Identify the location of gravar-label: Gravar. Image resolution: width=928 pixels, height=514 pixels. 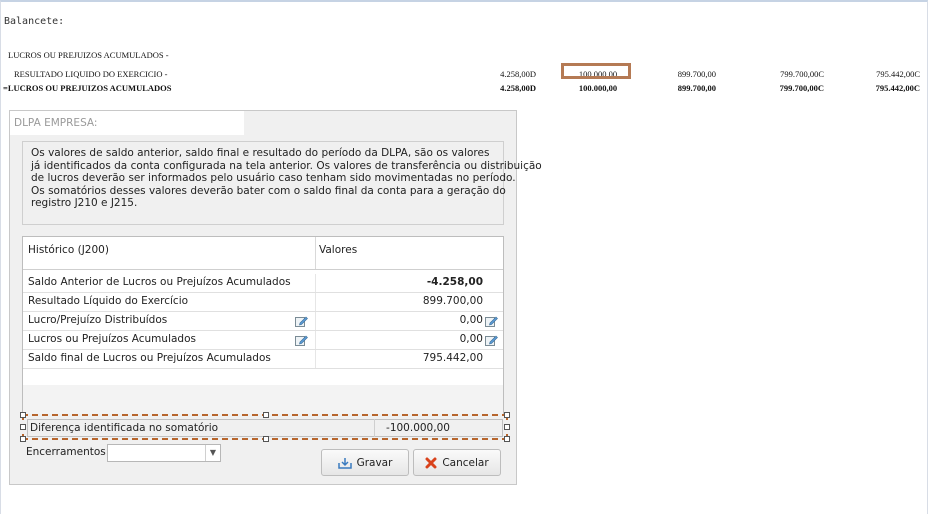
(374, 462).